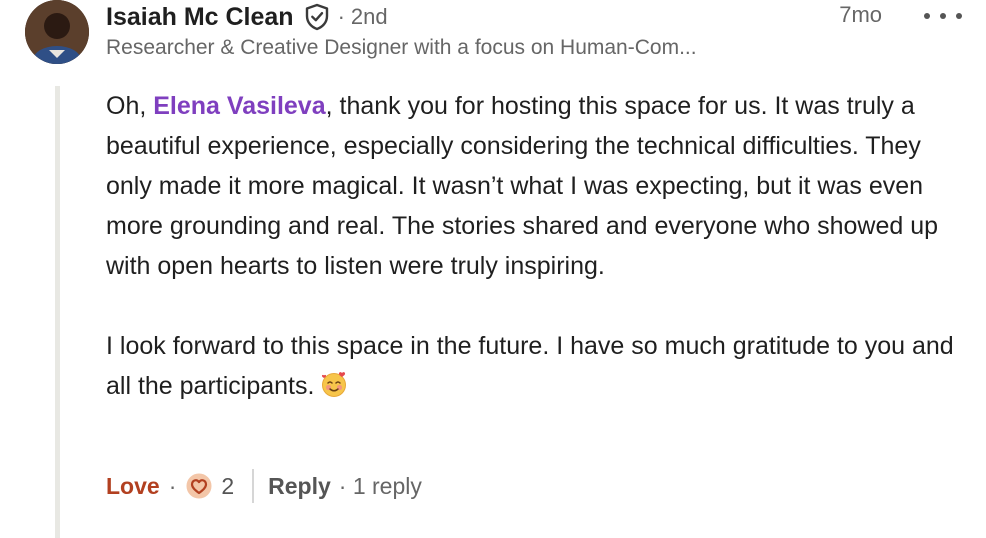 The image size is (986, 538). I want to click on author-name: Isaiah Mc Clean, so click(200, 17).